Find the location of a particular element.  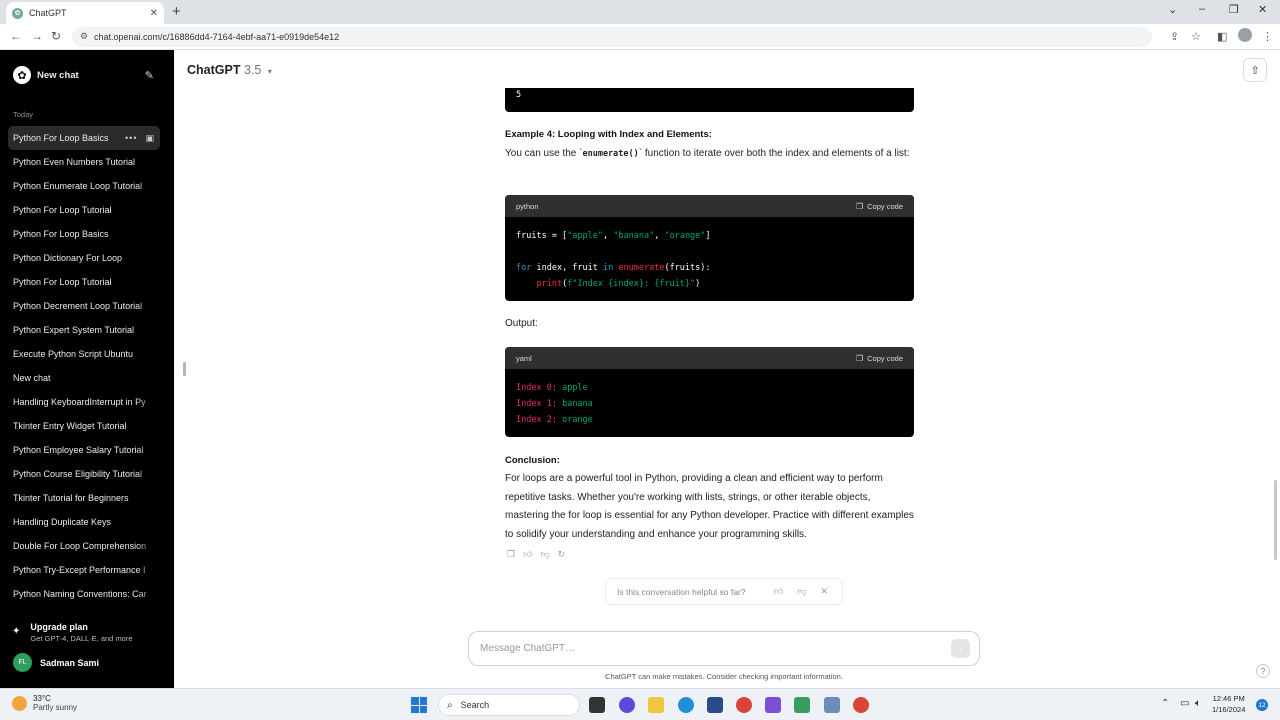

chrome-icon is located at coordinates (744, 705).